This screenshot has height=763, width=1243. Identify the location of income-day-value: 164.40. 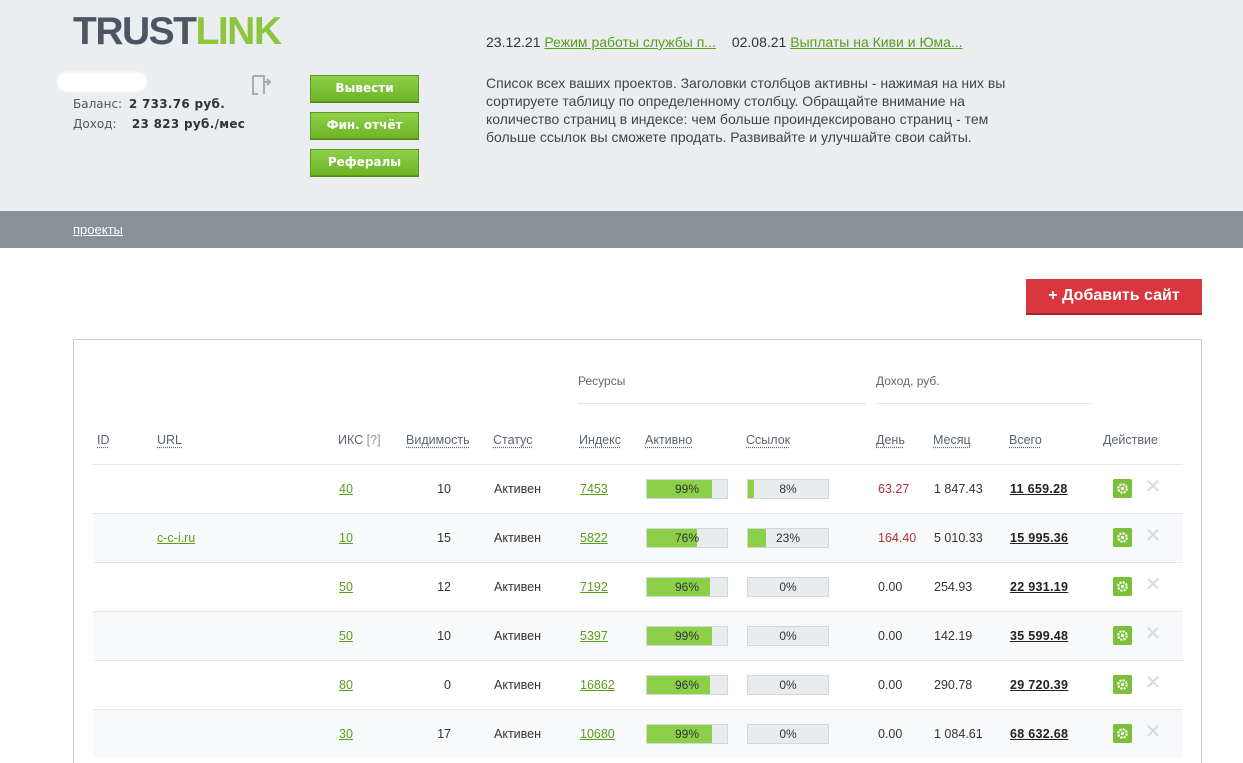
(897, 538).